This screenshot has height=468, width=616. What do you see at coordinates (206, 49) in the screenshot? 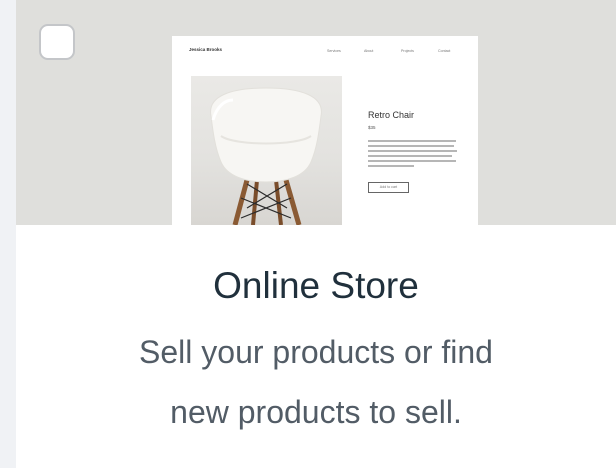
I see `mockup-brand-name: Jessica Brooks` at bounding box center [206, 49].